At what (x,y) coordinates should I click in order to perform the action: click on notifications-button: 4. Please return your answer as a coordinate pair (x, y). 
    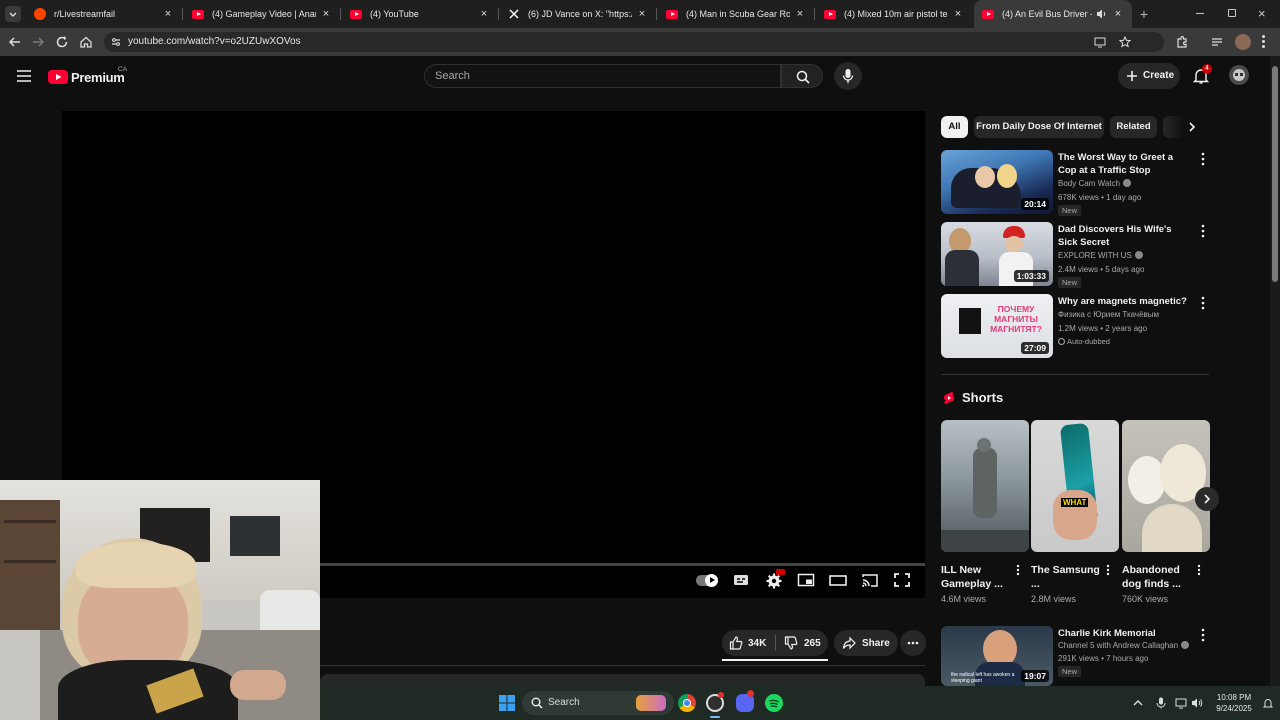
    Looking at the image, I should click on (1202, 74).